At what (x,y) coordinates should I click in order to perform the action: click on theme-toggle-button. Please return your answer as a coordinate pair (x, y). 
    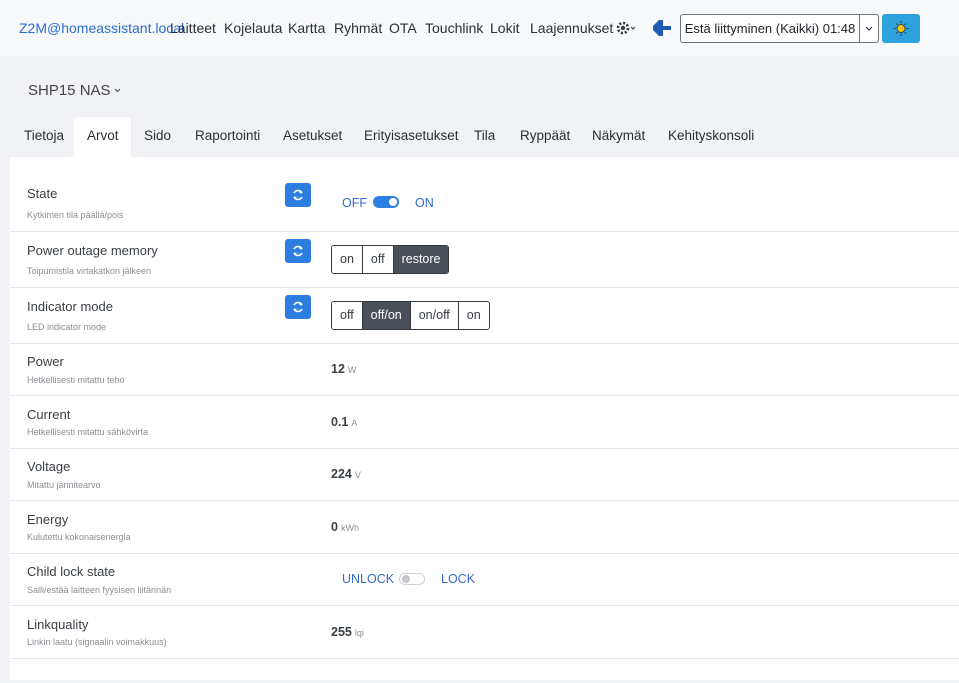
    Looking at the image, I should click on (901, 28).